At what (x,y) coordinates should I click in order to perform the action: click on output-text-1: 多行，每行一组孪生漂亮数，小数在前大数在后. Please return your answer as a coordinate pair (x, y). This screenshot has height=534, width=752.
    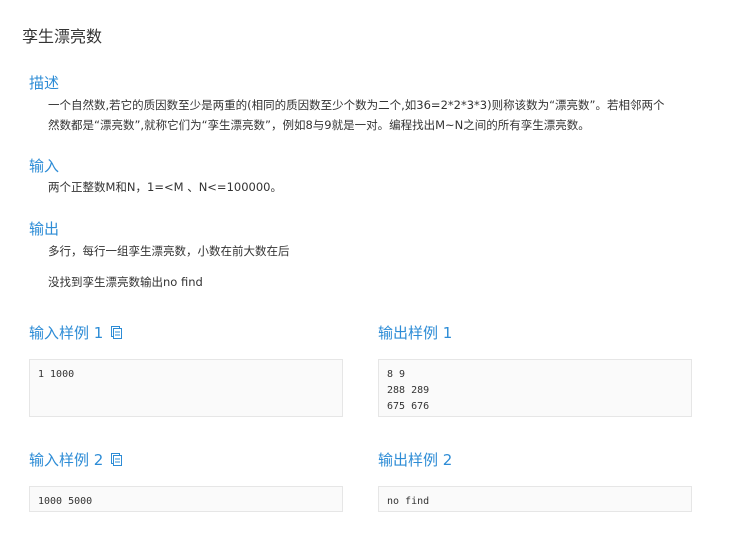
    Looking at the image, I should click on (169, 251).